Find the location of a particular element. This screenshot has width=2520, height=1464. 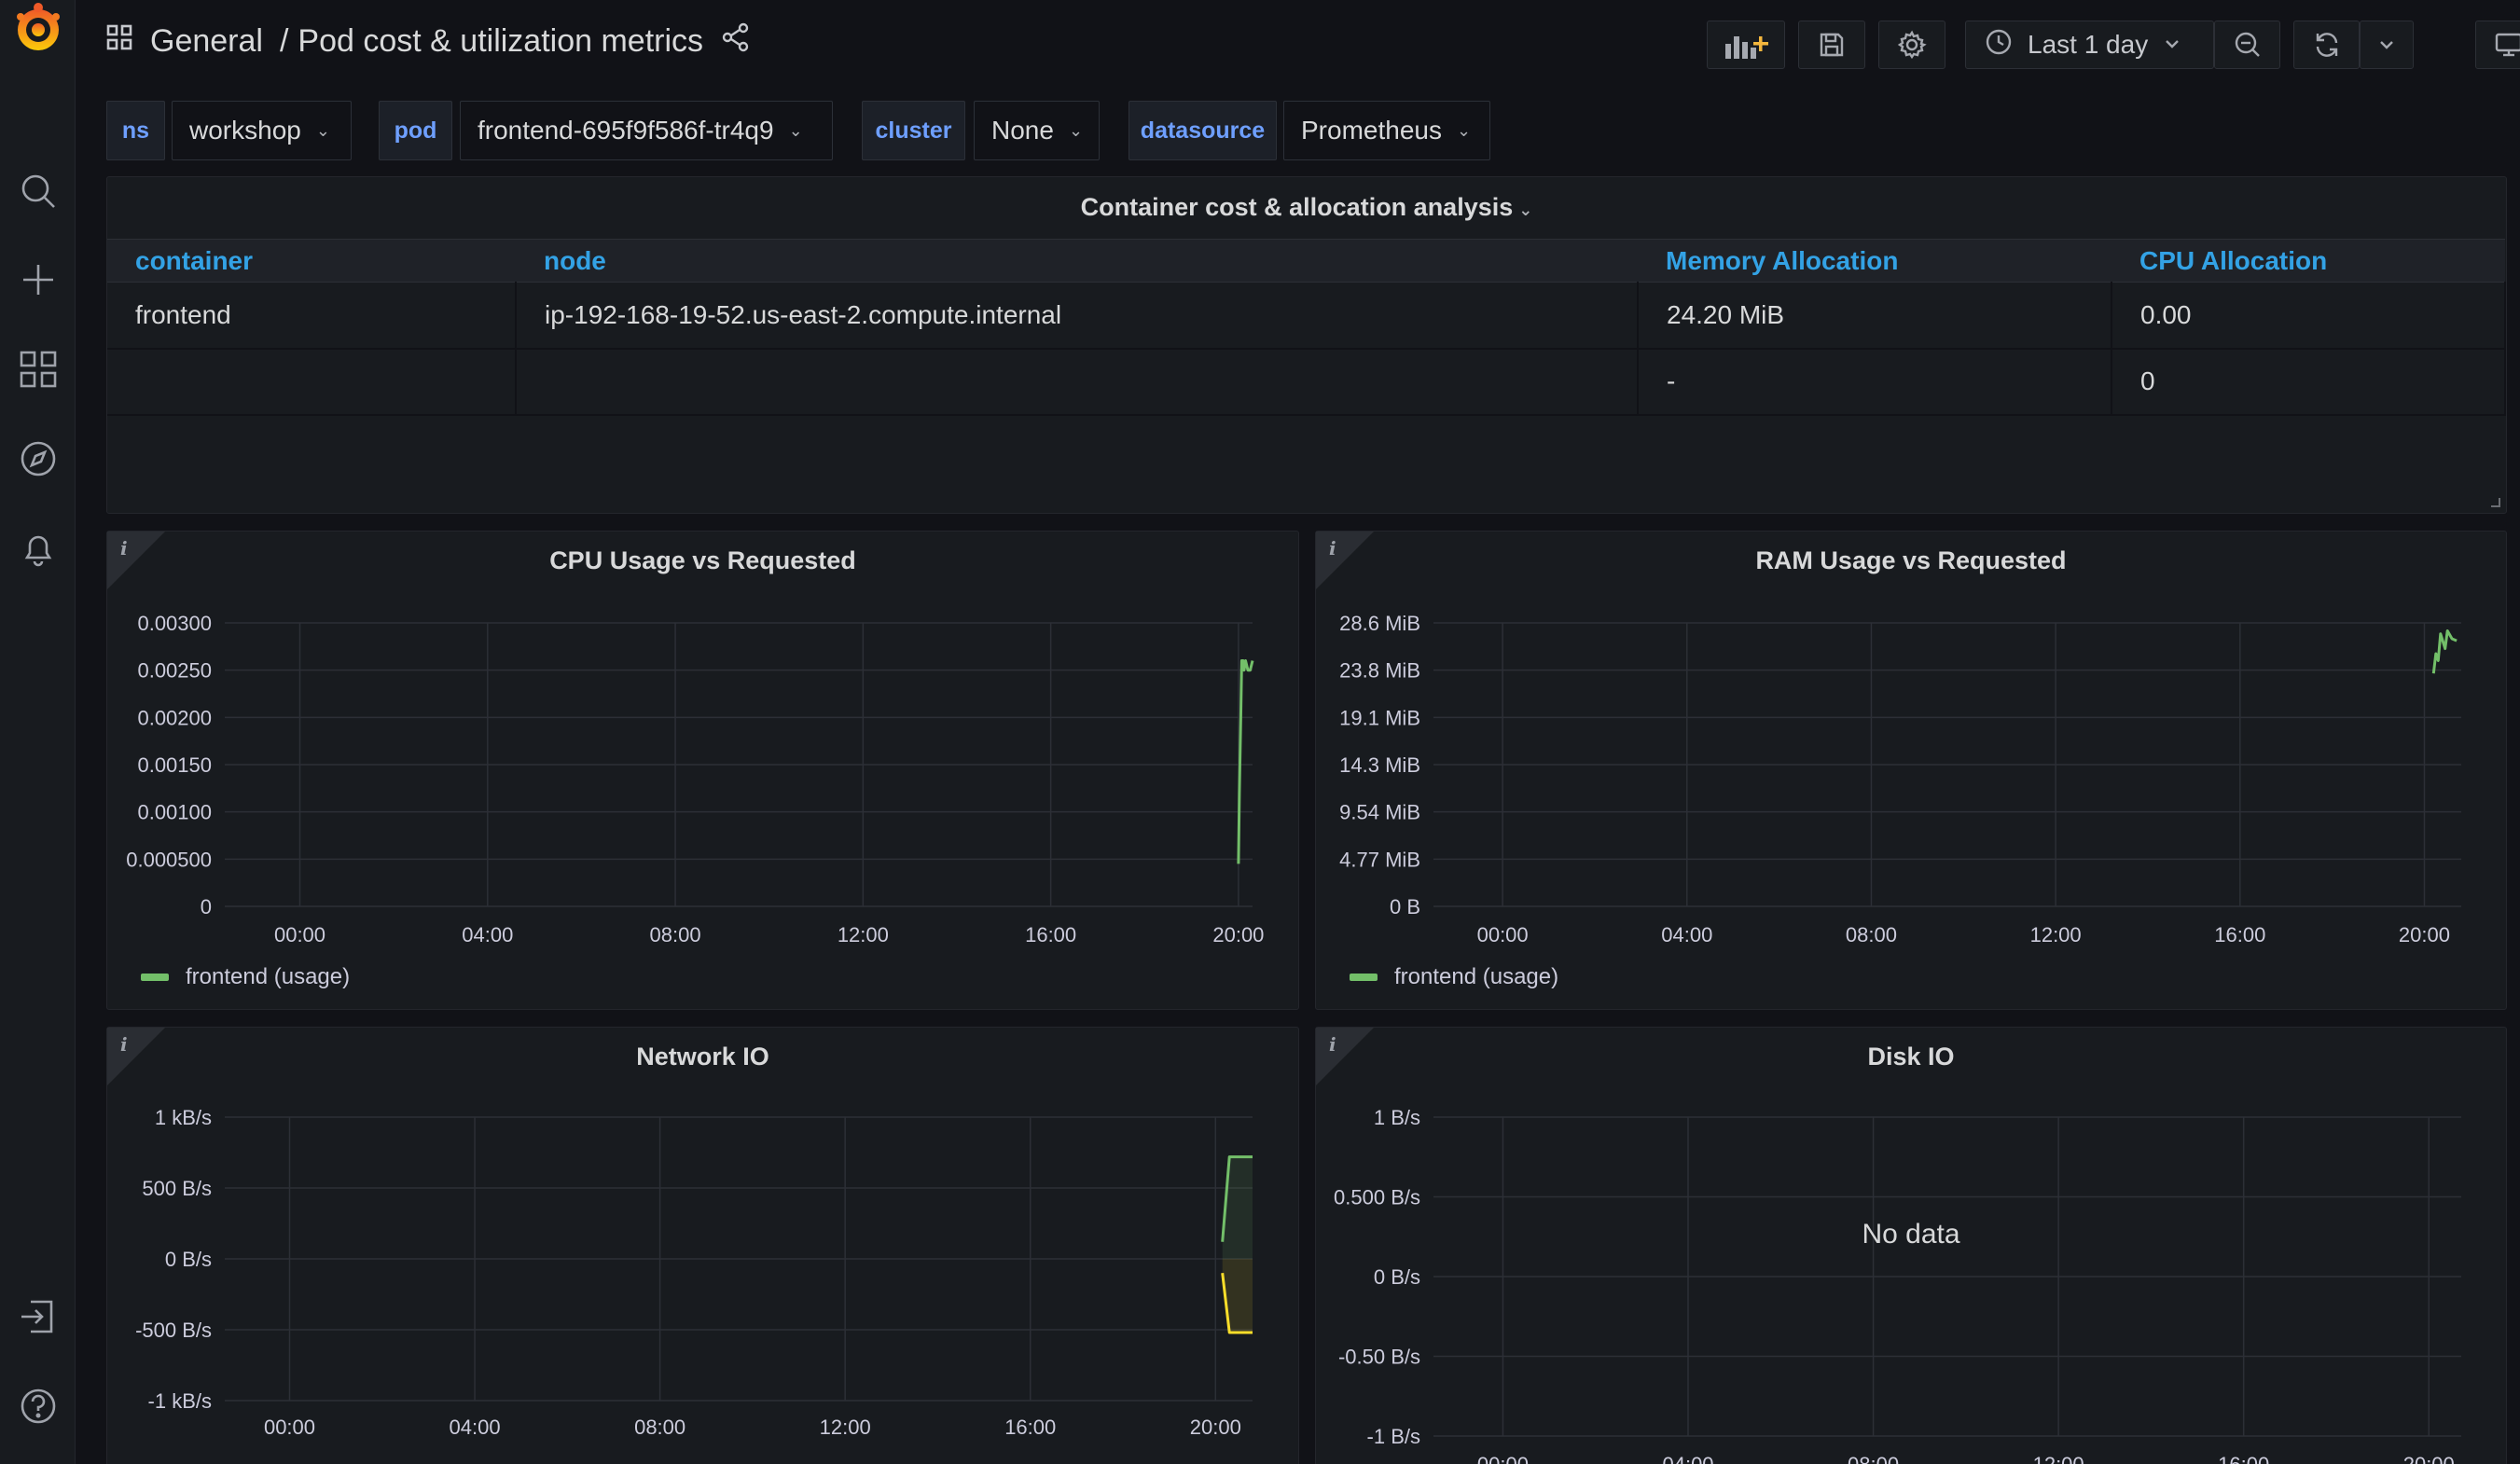

y-tick-label: 1 kB/s is located at coordinates (183, 1117).